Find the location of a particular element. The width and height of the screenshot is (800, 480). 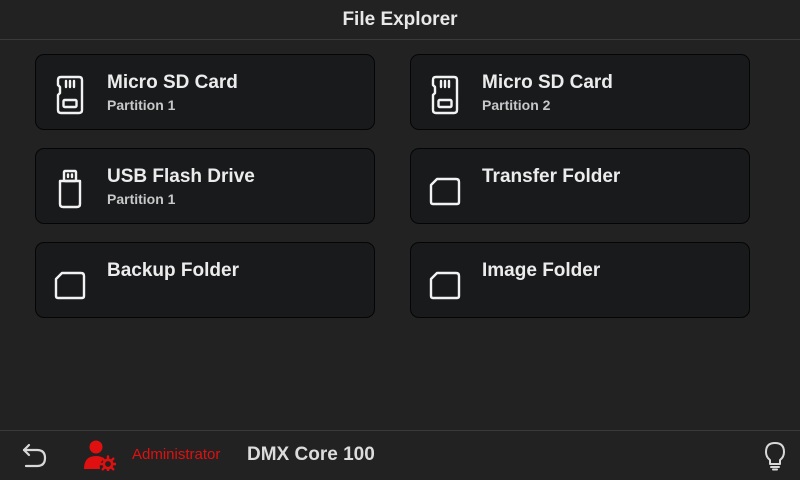

card-micro-sd-partition-2: Micro SD Card Partition 2 is located at coordinates (580, 92).